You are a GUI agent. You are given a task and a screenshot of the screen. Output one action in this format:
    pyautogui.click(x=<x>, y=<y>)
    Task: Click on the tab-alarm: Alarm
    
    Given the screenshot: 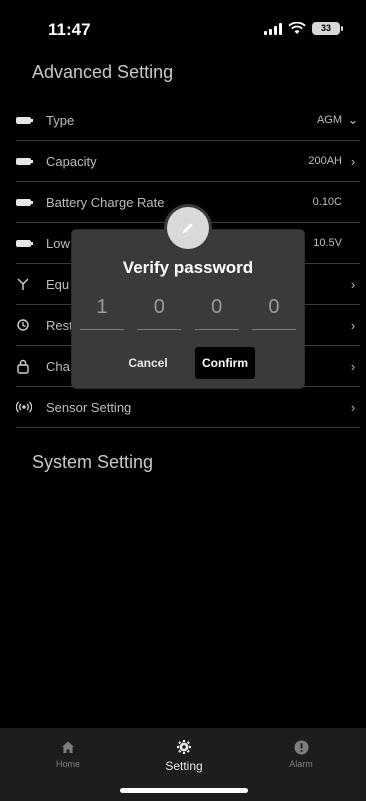 What is the action you would take?
    pyautogui.click(x=301, y=753)
    